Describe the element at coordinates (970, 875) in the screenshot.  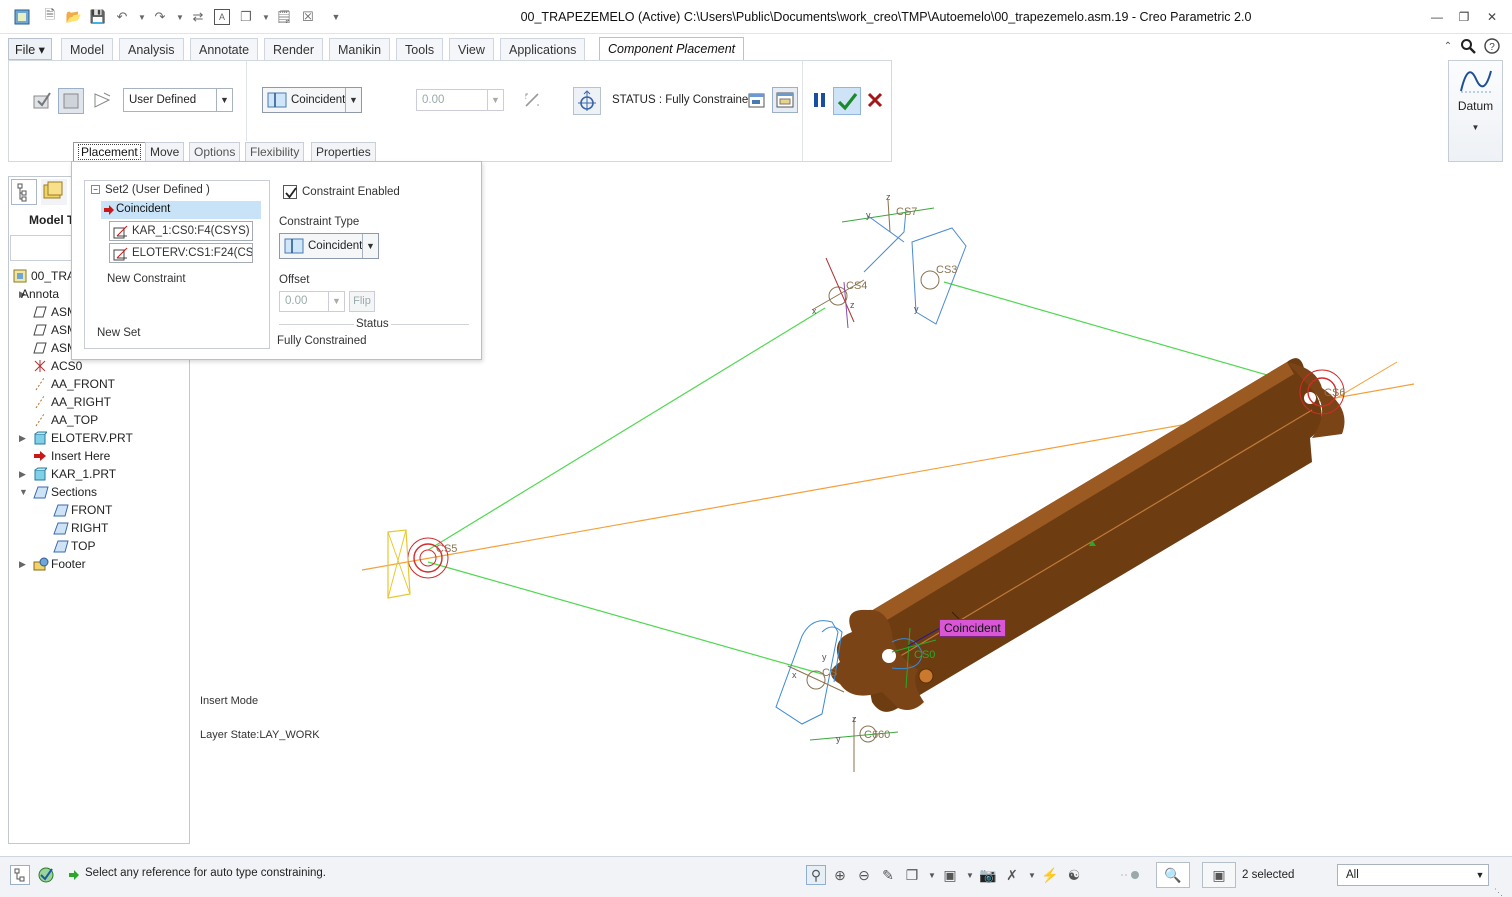
I see `display-style-menu-icon: ▼` at that location.